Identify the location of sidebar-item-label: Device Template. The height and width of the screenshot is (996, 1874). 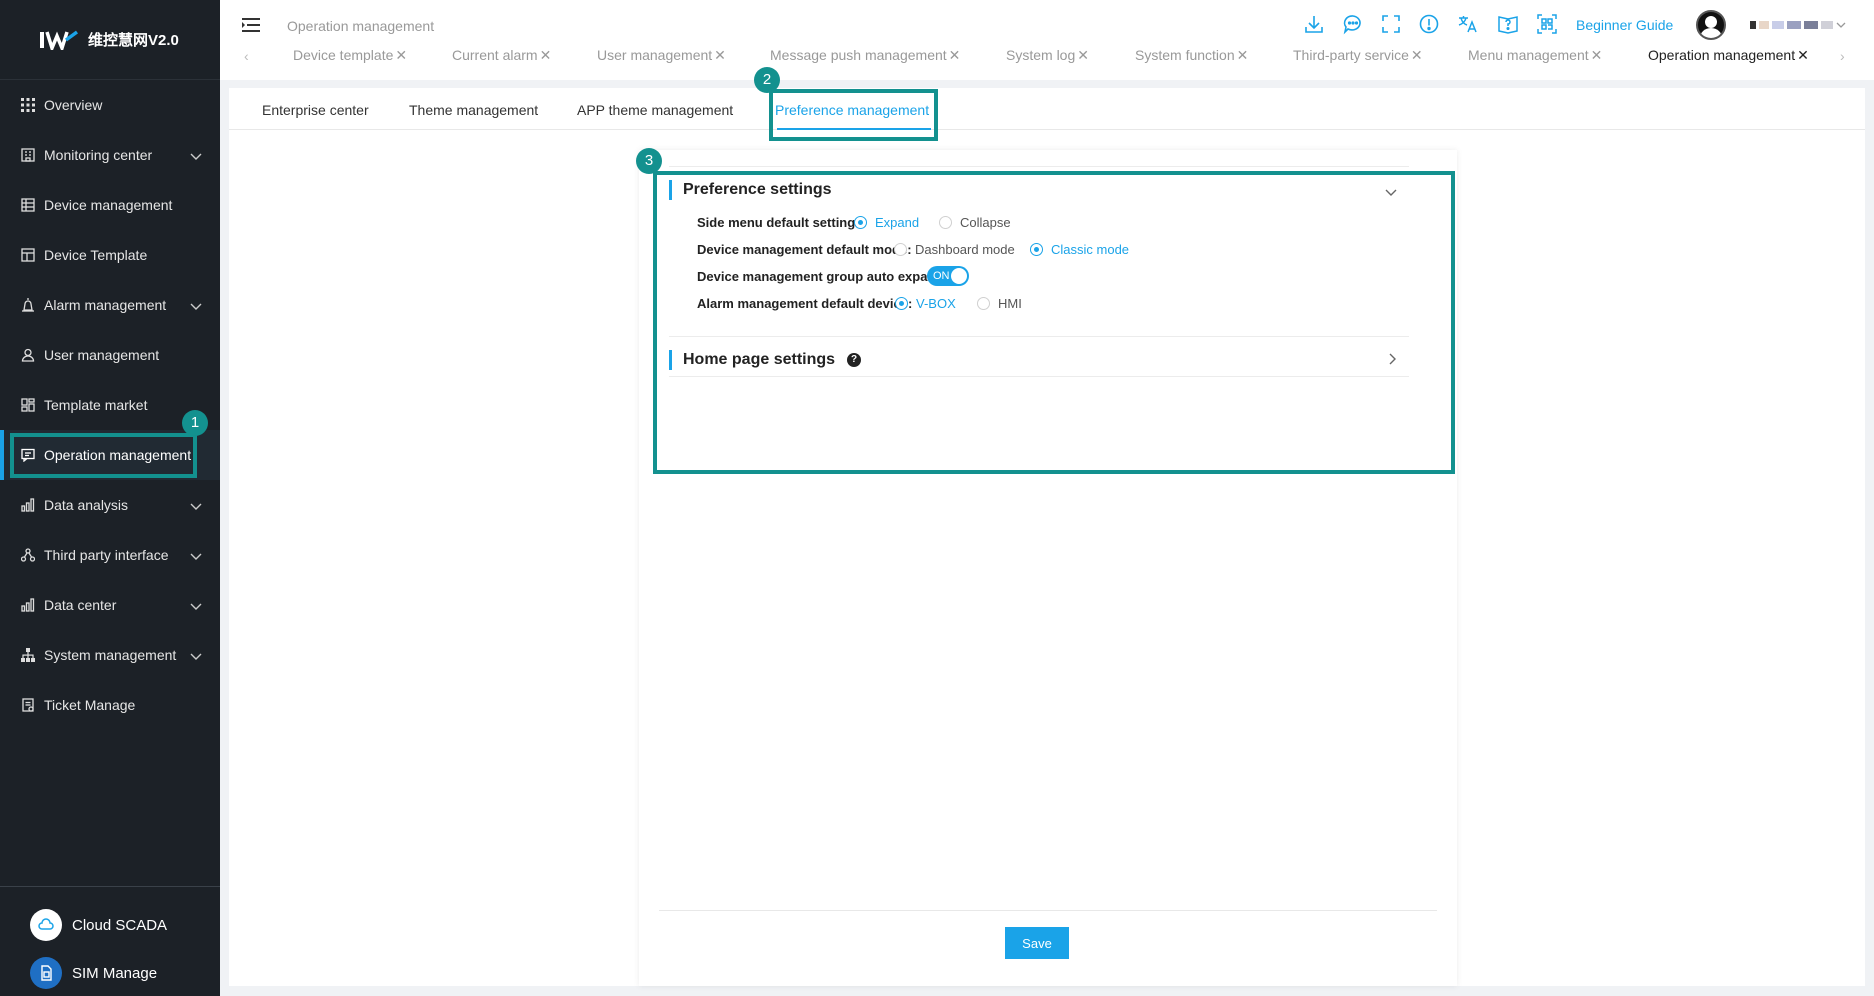
(95, 255).